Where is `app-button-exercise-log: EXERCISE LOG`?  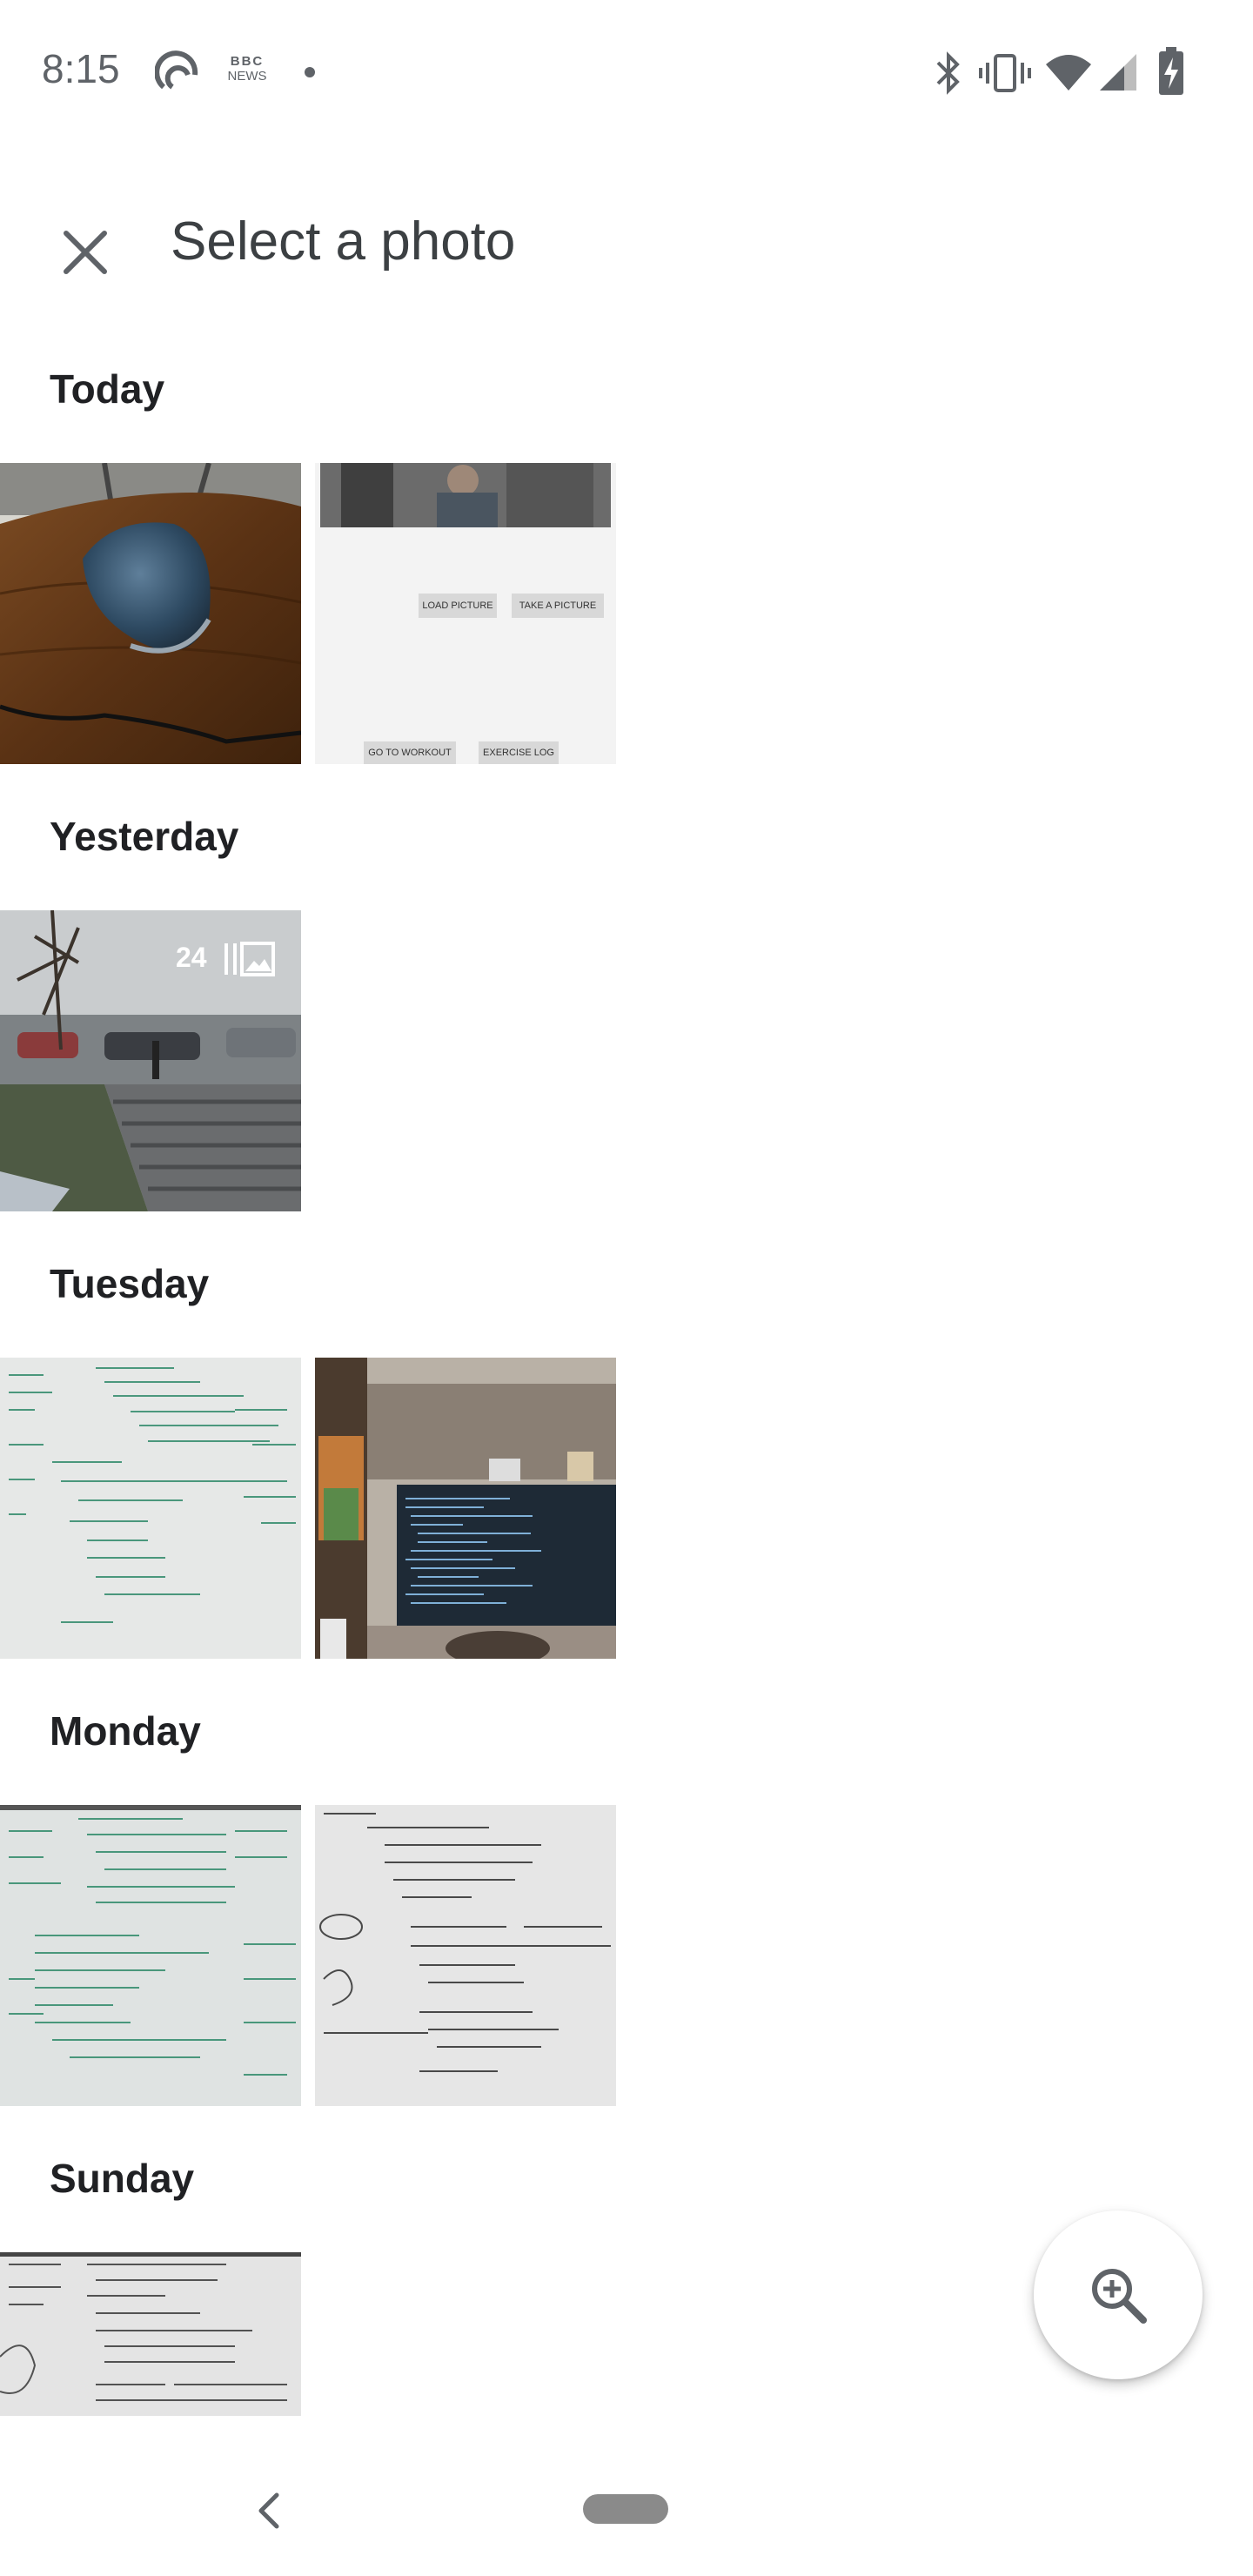 app-button-exercise-log: EXERCISE LOG is located at coordinates (519, 752).